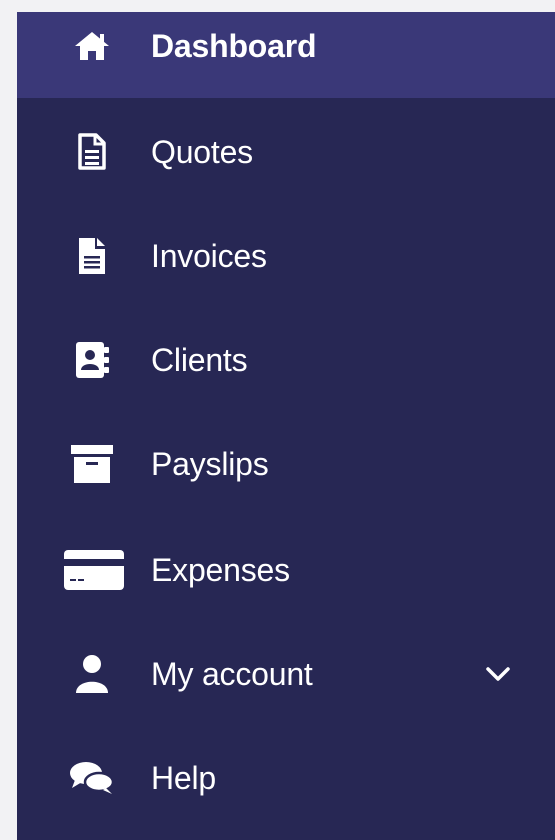 This screenshot has height=840, width=555. I want to click on credit-card-icon, so click(94, 570).